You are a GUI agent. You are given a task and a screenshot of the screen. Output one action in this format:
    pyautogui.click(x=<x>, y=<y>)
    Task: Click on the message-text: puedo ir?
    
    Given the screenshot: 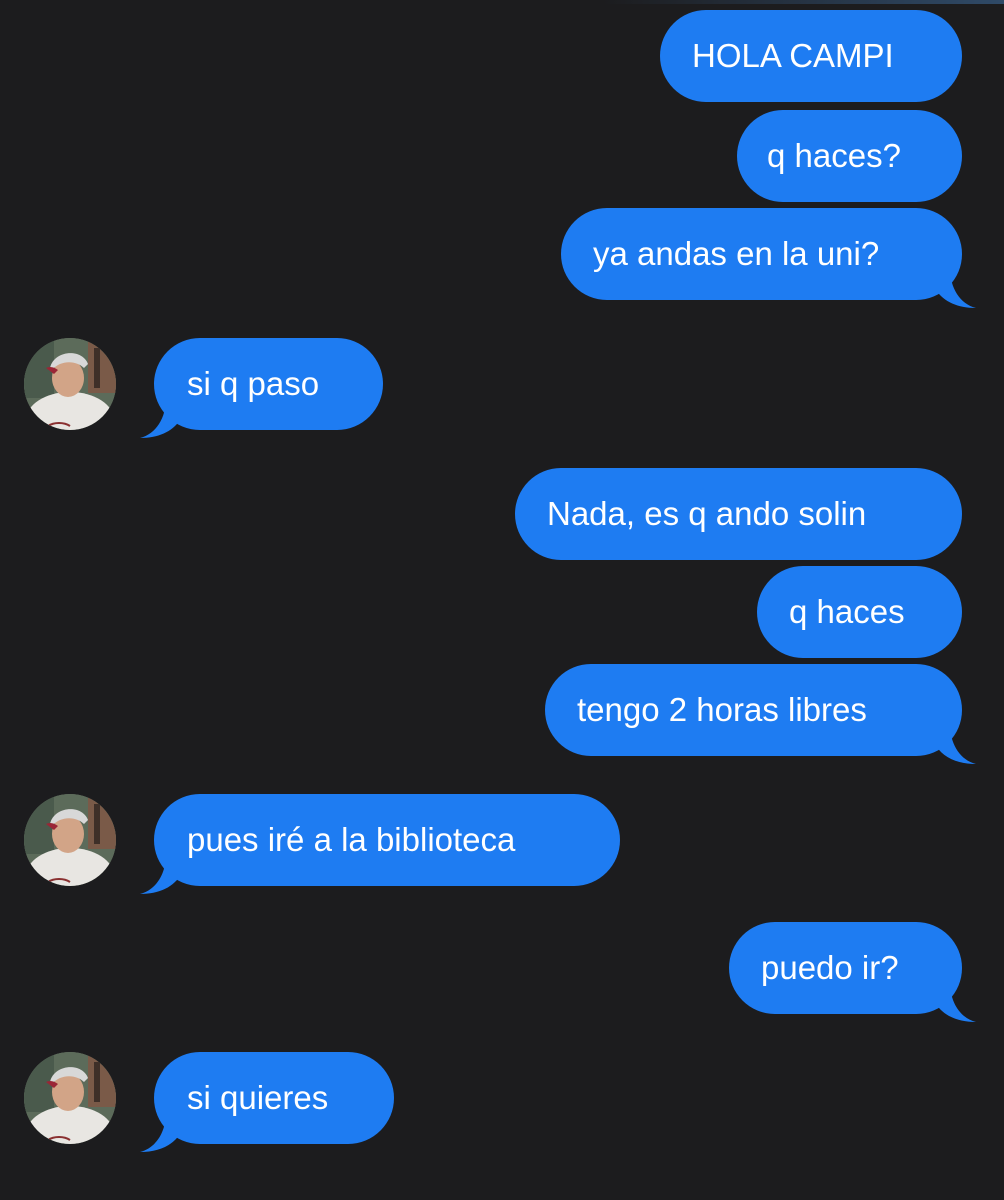 What is the action you would take?
    pyautogui.click(x=830, y=967)
    